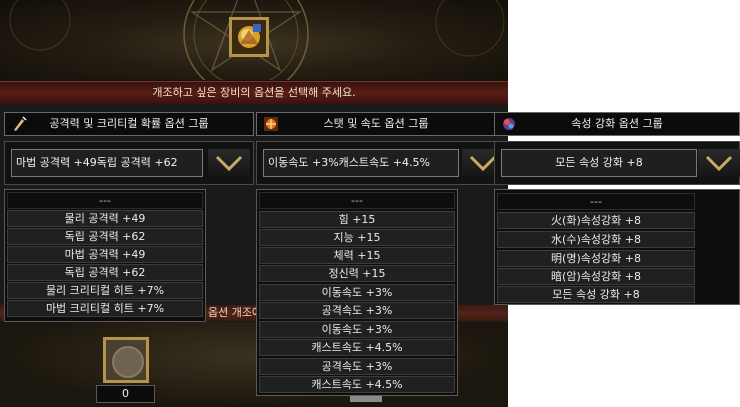 The width and height of the screenshot is (740, 407). I want to click on panel-element-dropdown-button, so click(719, 163).